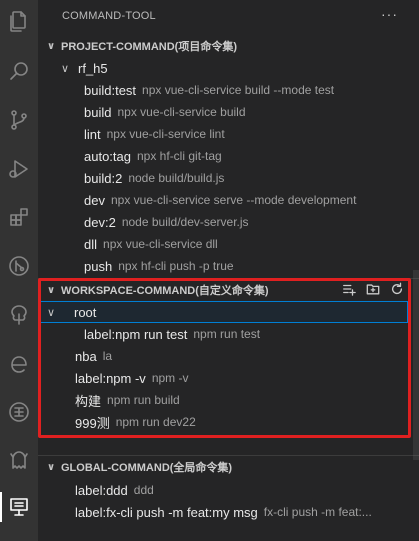  What do you see at coordinates (19, 120) in the screenshot?
I see `source-control-icon` at bounding box center [19, 120].